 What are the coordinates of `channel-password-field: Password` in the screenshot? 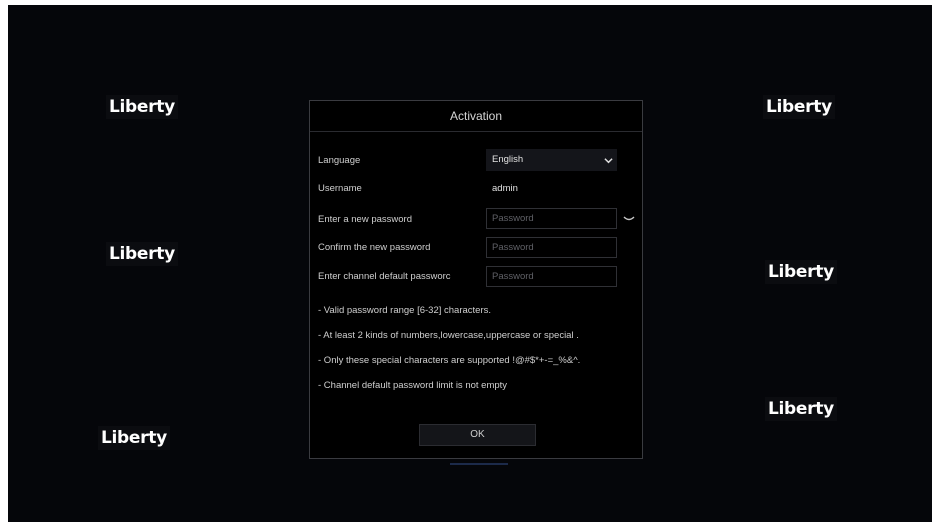 It's located at (551, 276).